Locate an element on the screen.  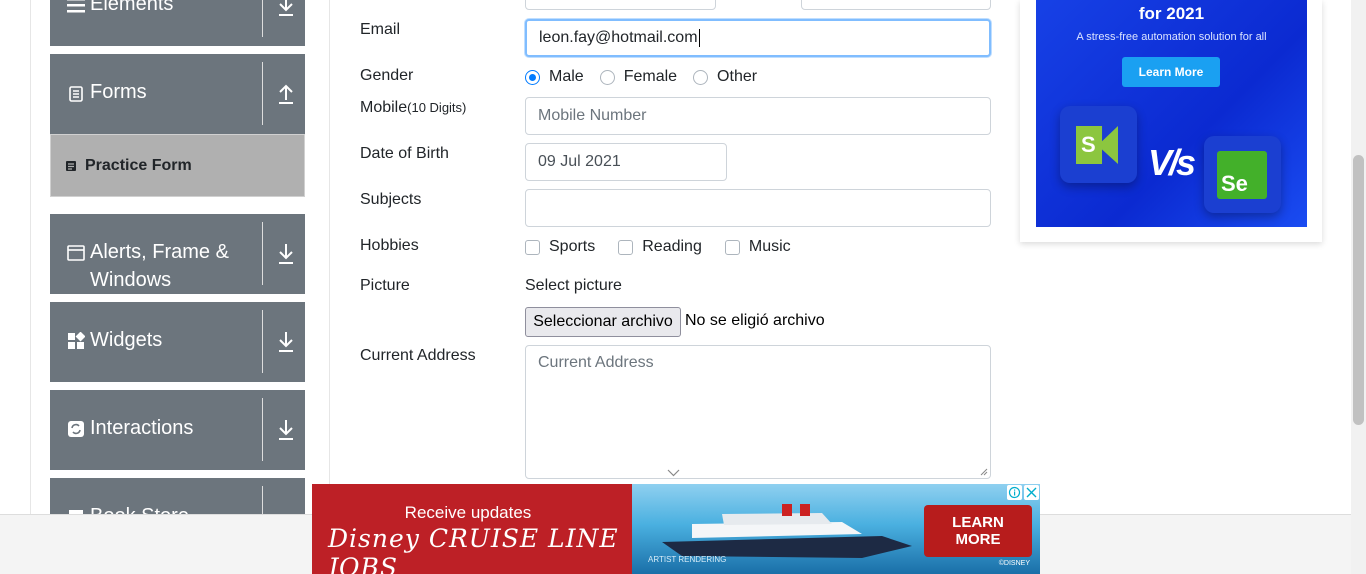
hobby-option-music: Music is located at coordinates (757, 247).